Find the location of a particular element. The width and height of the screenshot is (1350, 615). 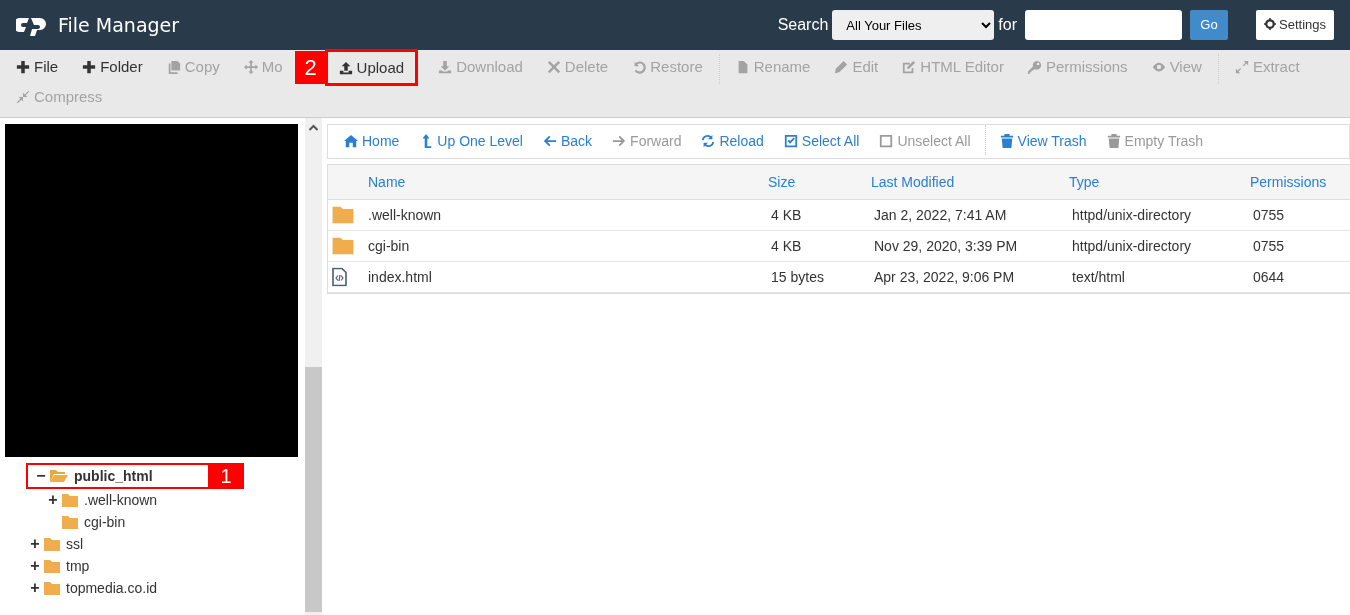

table-cell-text: Jan 2, 2022, 7:41 AM is located at coordinates (940, 215).